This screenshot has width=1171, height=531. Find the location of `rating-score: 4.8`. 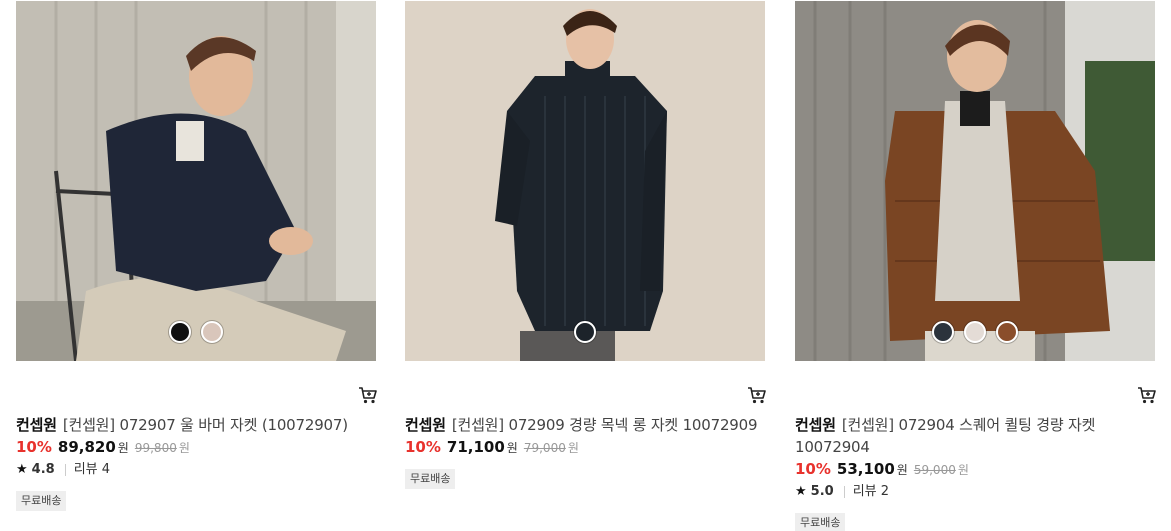

rating-score: 4.8 is located at coordinates (43, 469).